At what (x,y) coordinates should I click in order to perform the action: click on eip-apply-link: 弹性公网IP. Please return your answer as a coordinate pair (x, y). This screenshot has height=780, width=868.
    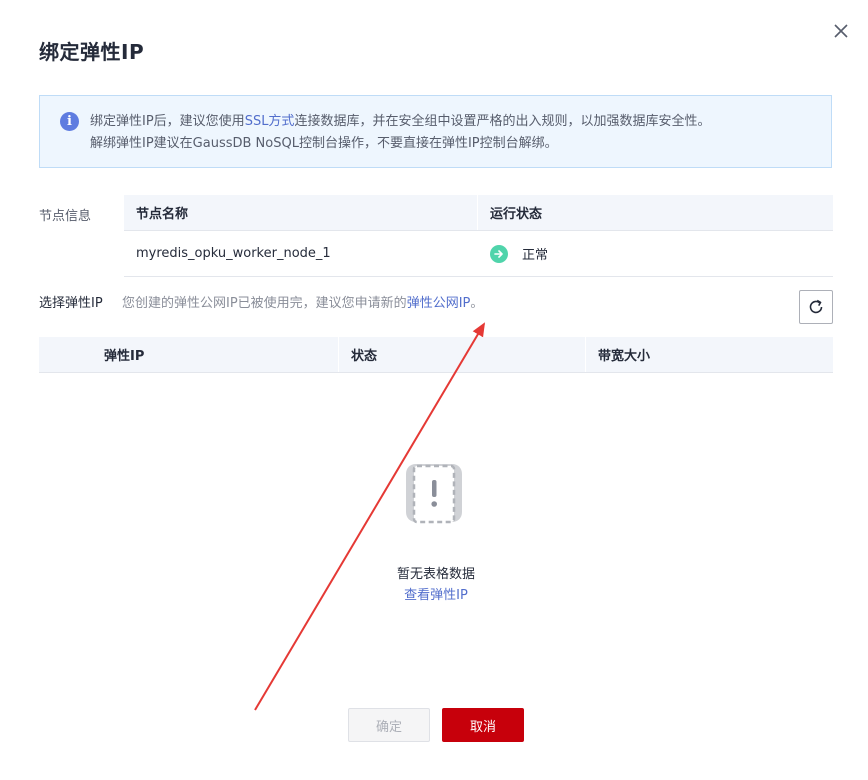
    Looking at the image, I should click on (439, 303).